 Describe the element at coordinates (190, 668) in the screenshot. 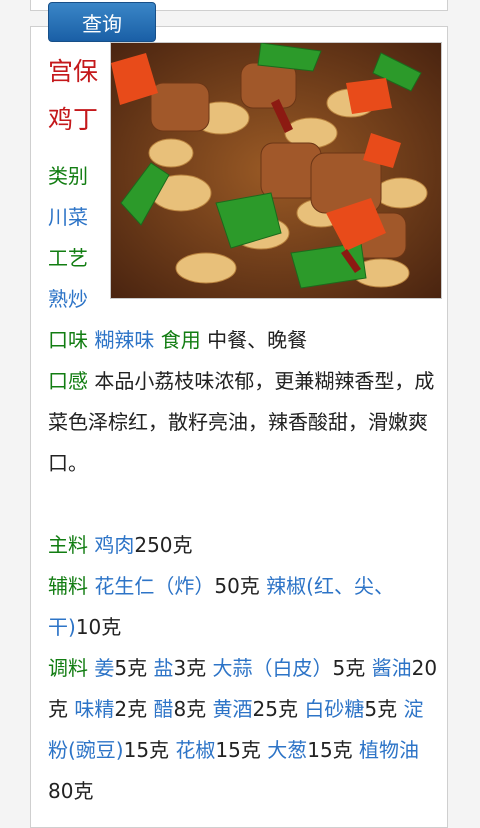

I see `ingredient-qty: 3克` at that location.